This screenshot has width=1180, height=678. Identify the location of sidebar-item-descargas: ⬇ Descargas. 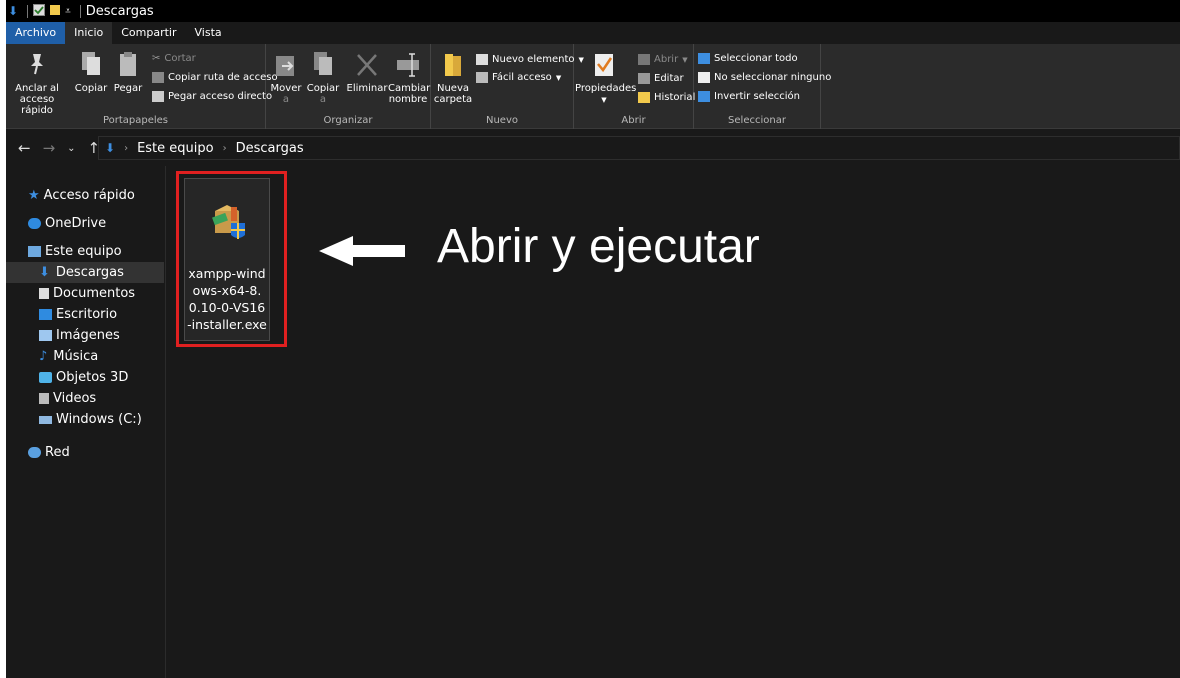
(85, 272).